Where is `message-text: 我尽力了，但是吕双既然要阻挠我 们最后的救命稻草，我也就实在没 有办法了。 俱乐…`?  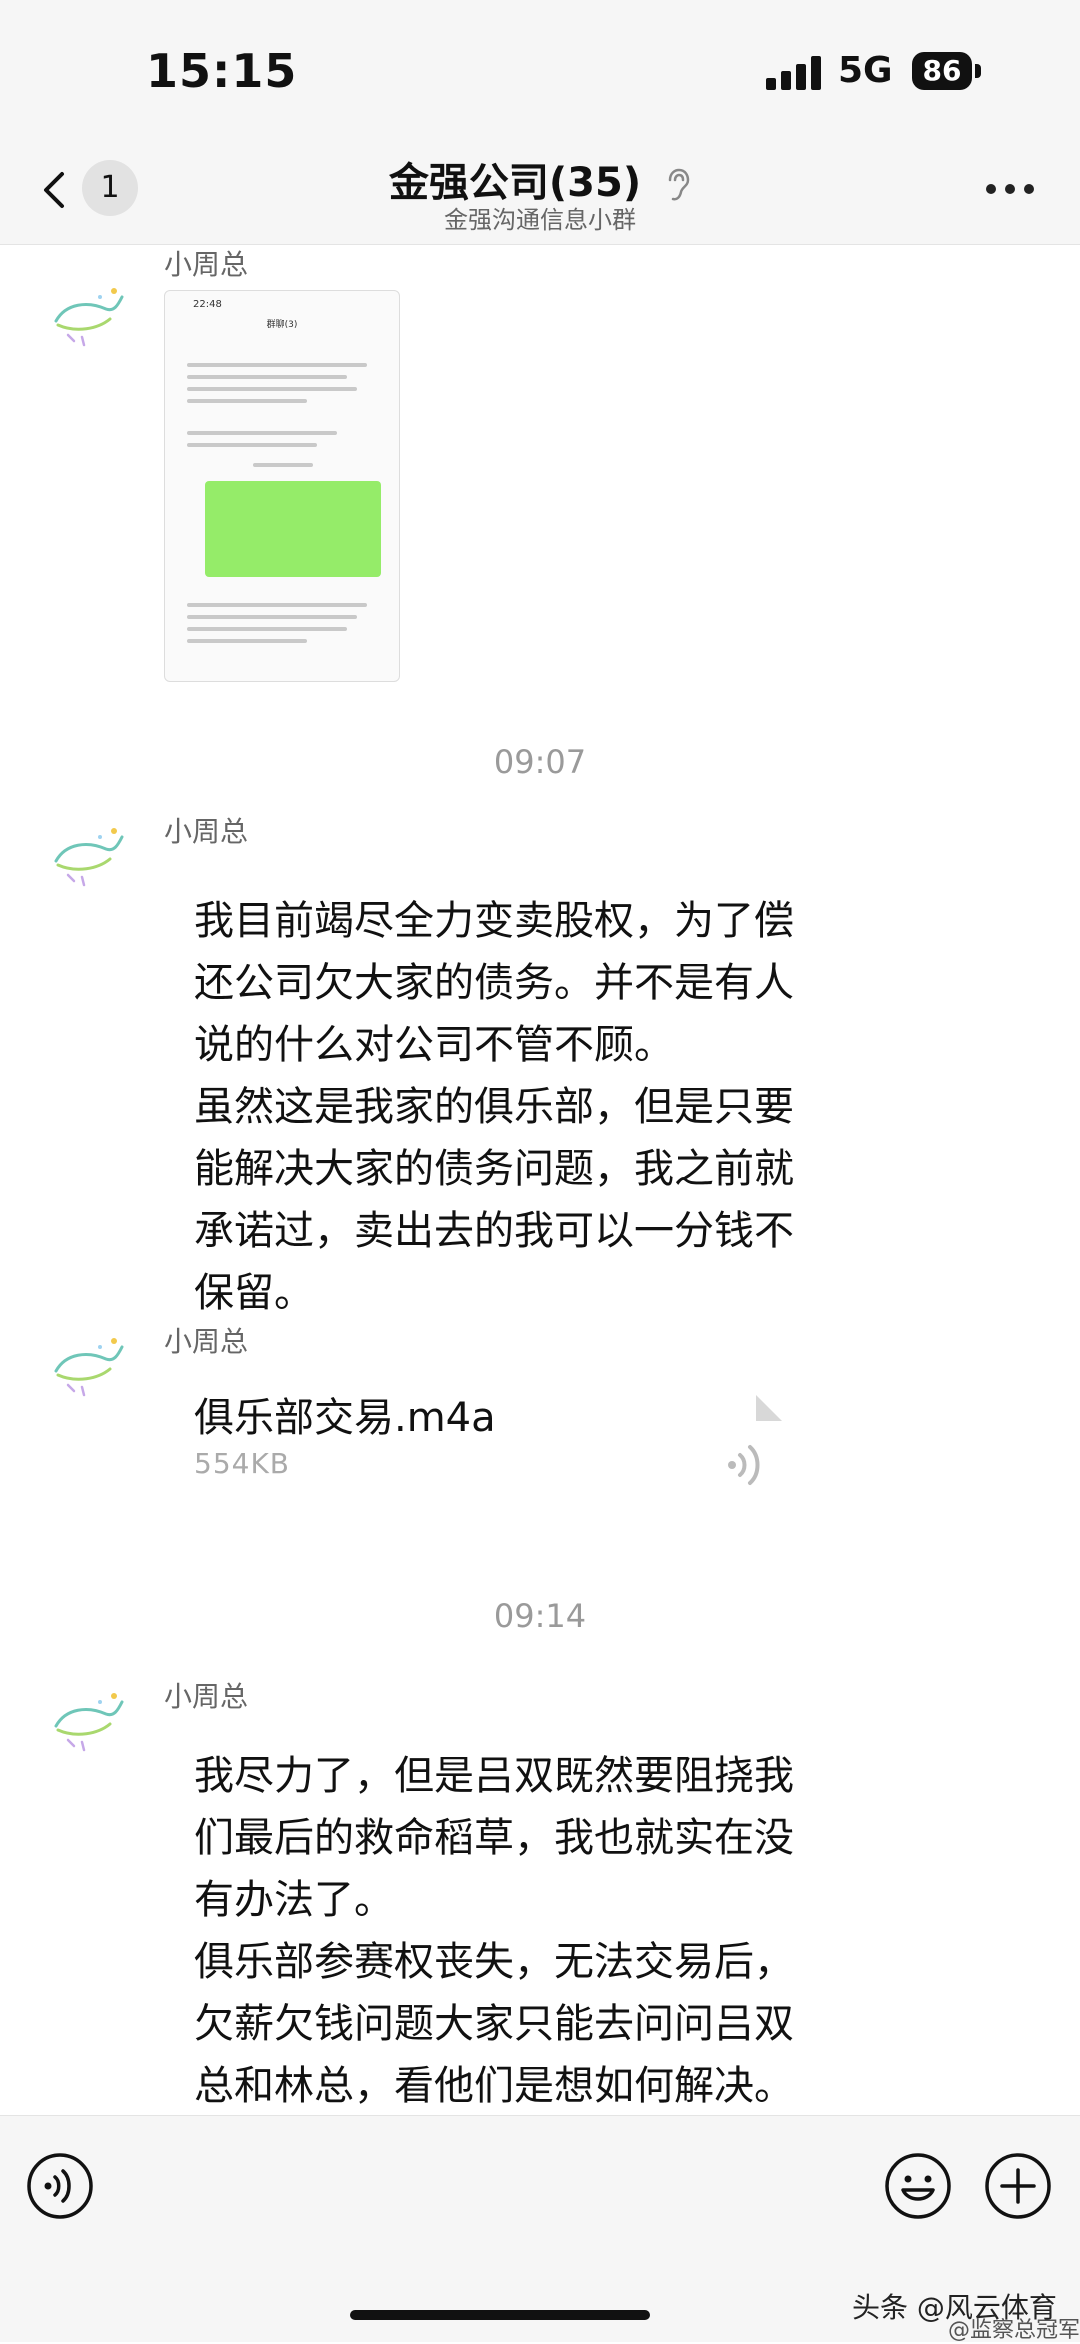
message-text: 我尽力了，但是吕双既然要阻挠我 们最后的救命稻草，我也就实在没 有办法了。 俱乐… is located at coordinates (534, 1930).